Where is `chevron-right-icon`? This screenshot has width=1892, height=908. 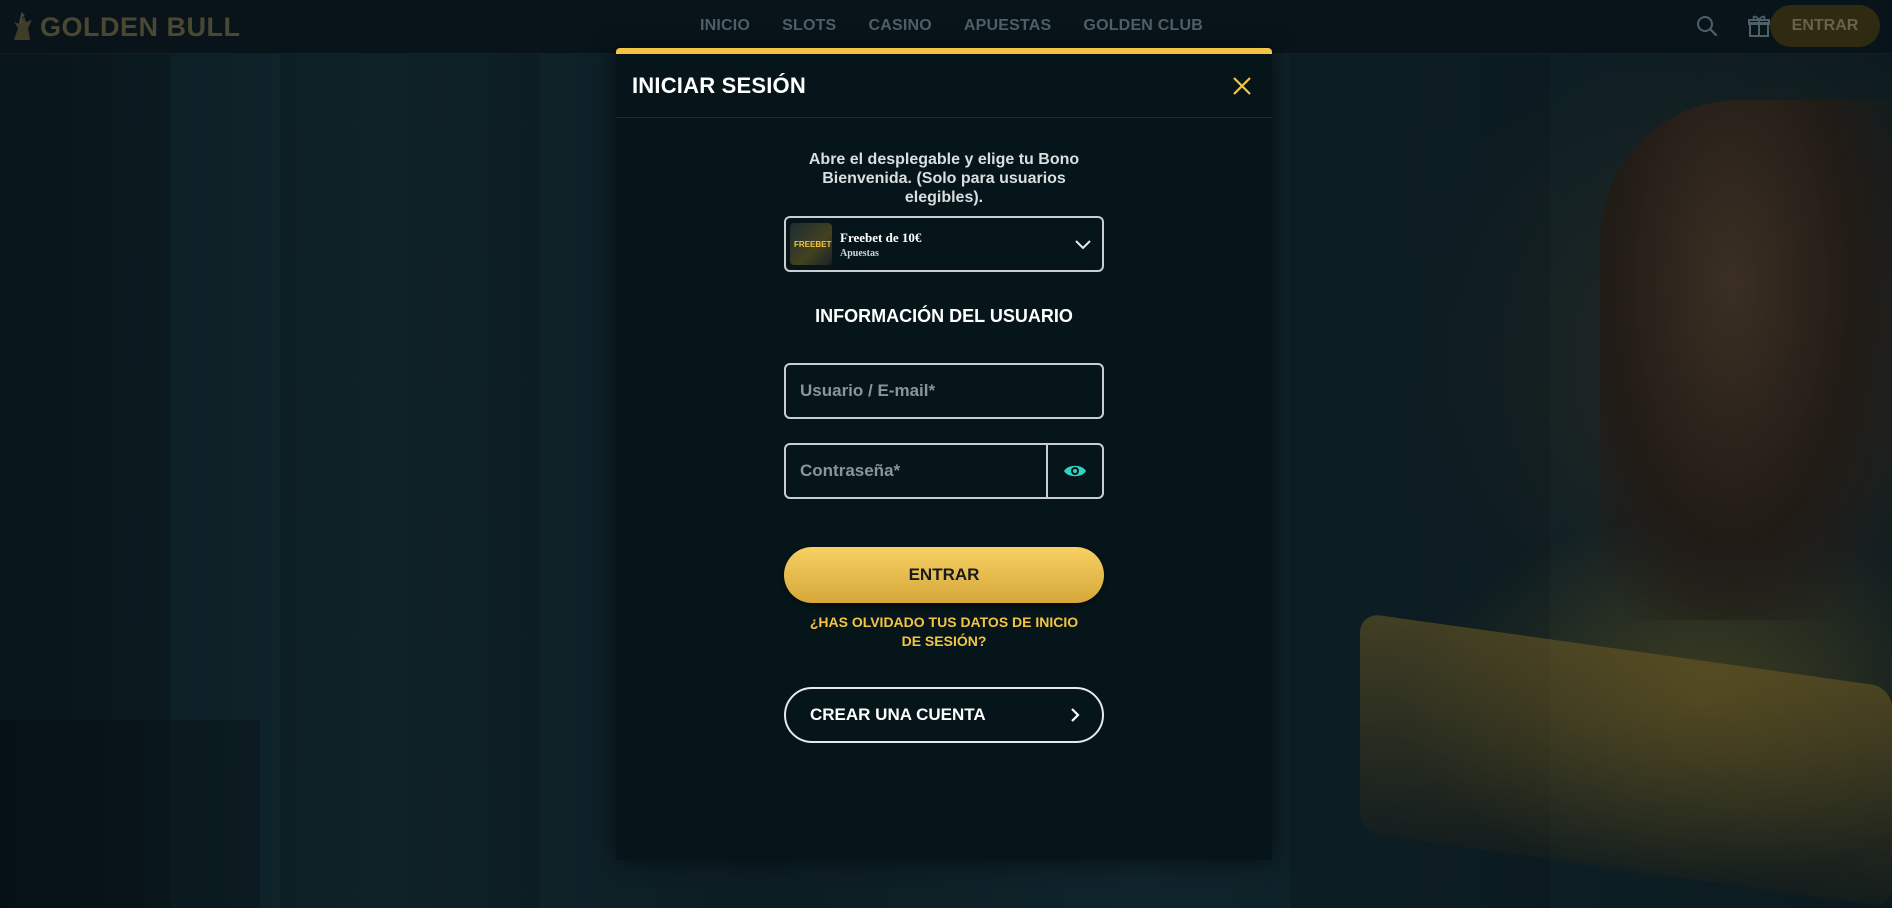
chevron-right-icon is located at coordinates (1075, 715).